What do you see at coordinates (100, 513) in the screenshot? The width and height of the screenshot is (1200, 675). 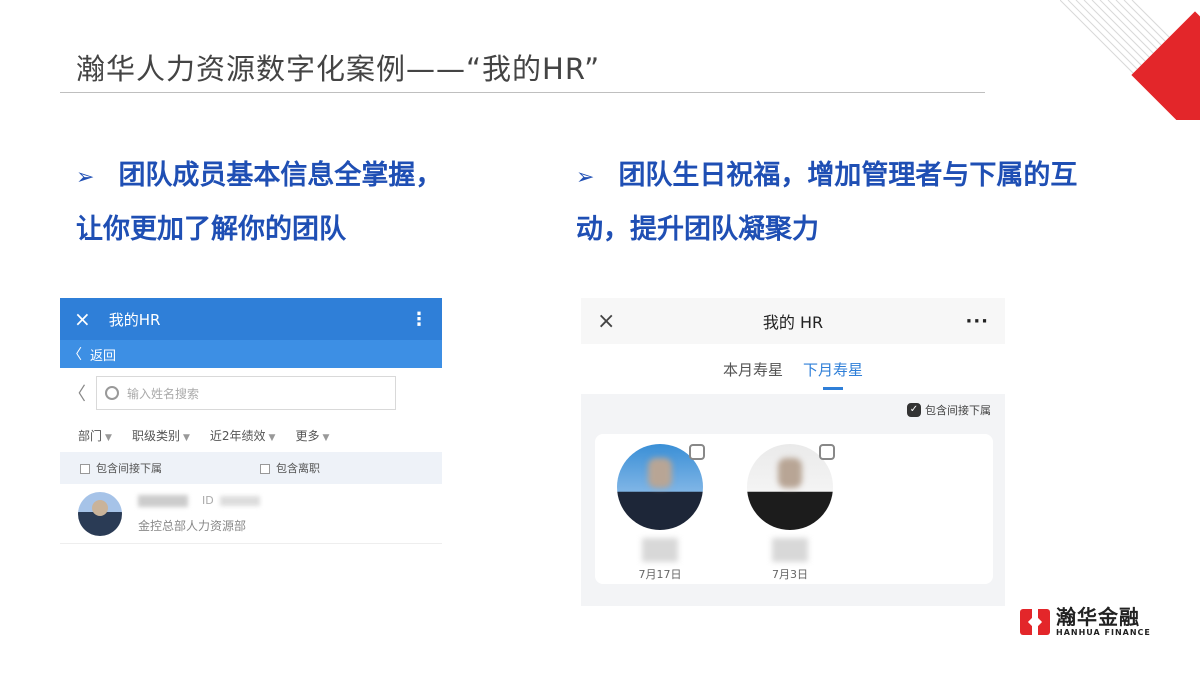 I see `avatar` at bounding box center [100, 513].